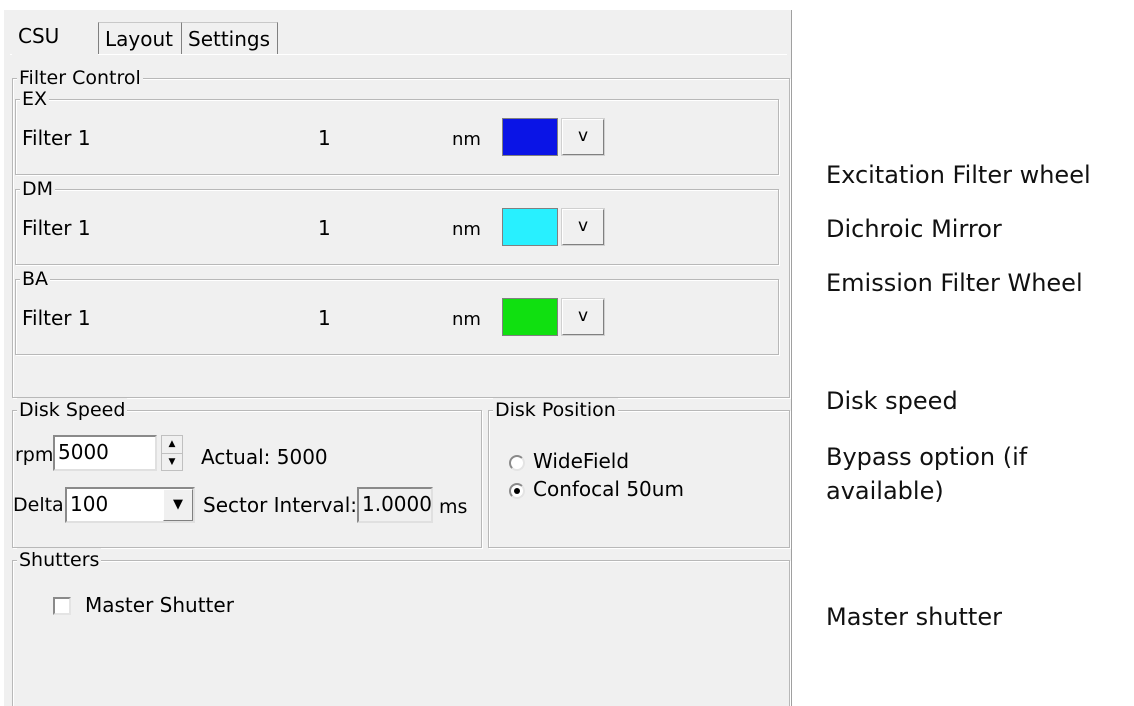 This screenshot has height=706, width=1134. What do you see at coordinates (530, 227) in the screenshot?
I see `dm-color-swatch` at bounding box center [530, 227].